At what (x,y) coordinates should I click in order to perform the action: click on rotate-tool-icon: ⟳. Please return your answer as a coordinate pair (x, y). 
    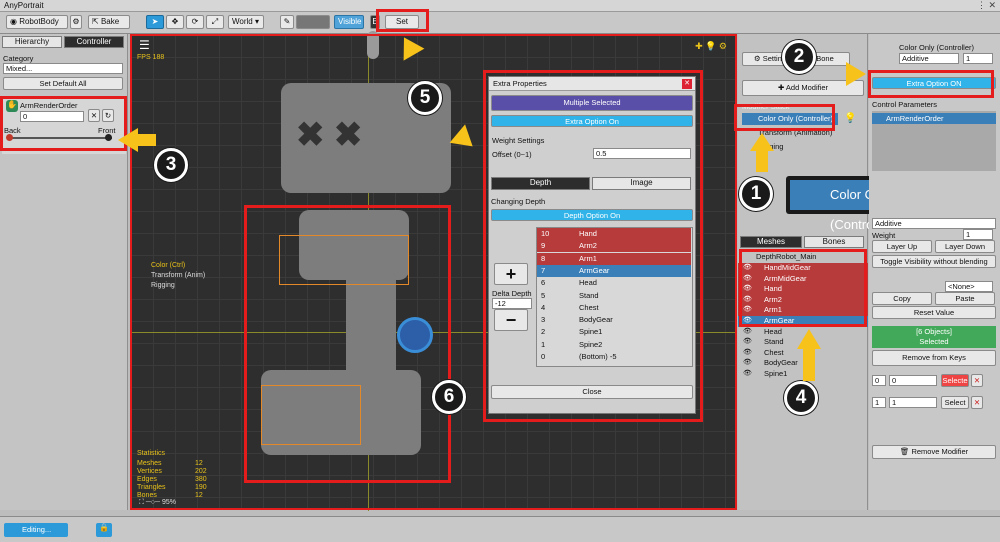
    Looking at the image, I should click on (195, 22).